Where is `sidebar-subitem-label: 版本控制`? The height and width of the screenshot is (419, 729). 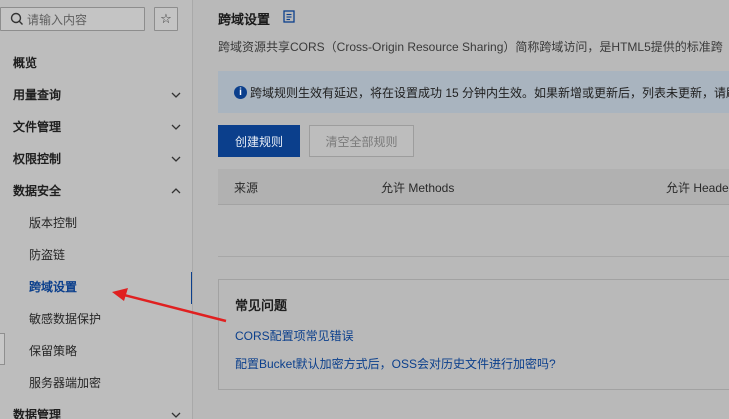 sidebar-subitem-label: 版本控制 is located at coordinates (53, 223).